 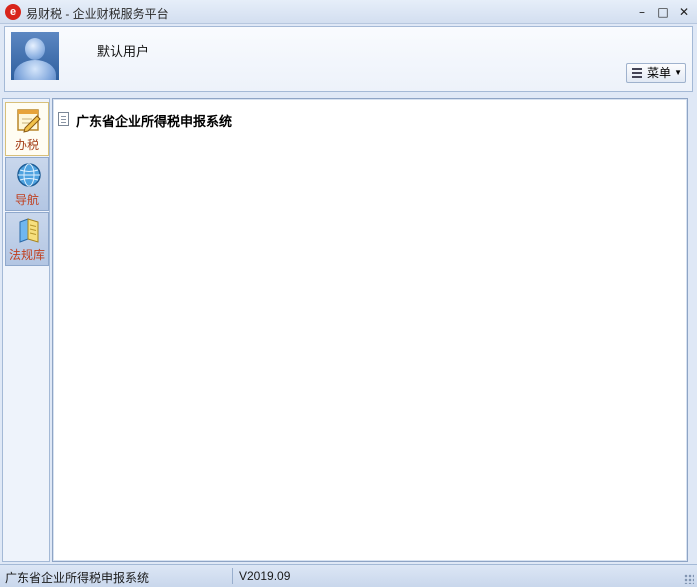 What do you see at coordinates (659, 73) in the screenshot?
I see `menu-button-label: 菜单` at bounding box center [659, 73].